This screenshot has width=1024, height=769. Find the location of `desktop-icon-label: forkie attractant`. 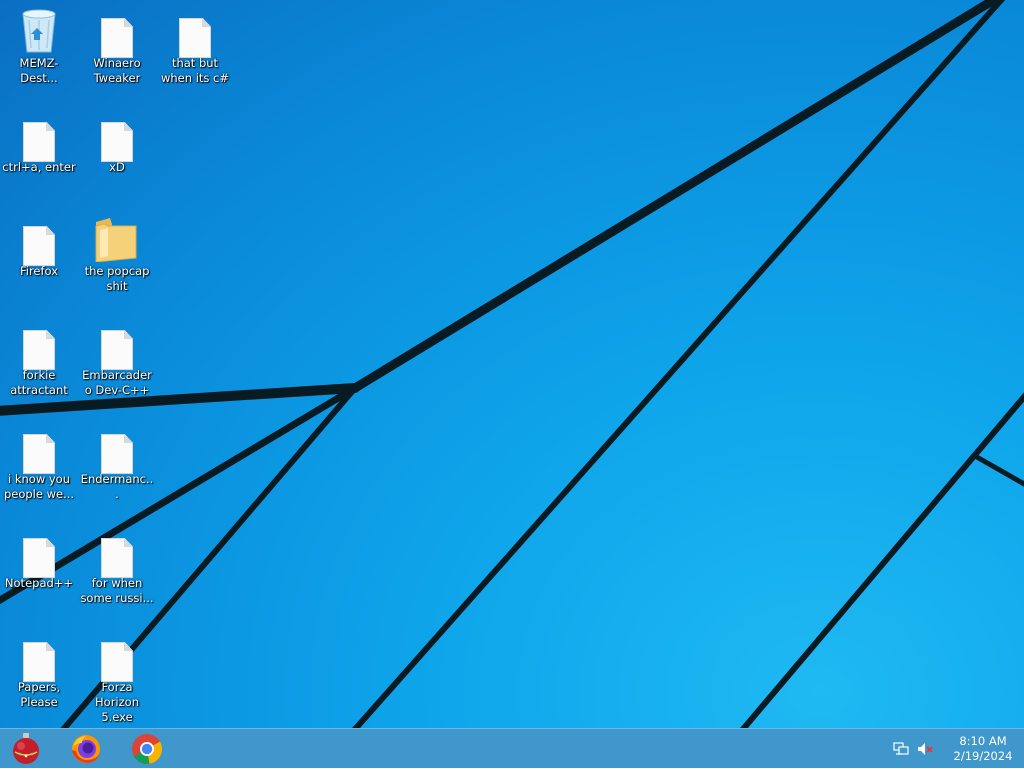

desktop-icon-label: forkie attractant is located at coordinates (39, 382).